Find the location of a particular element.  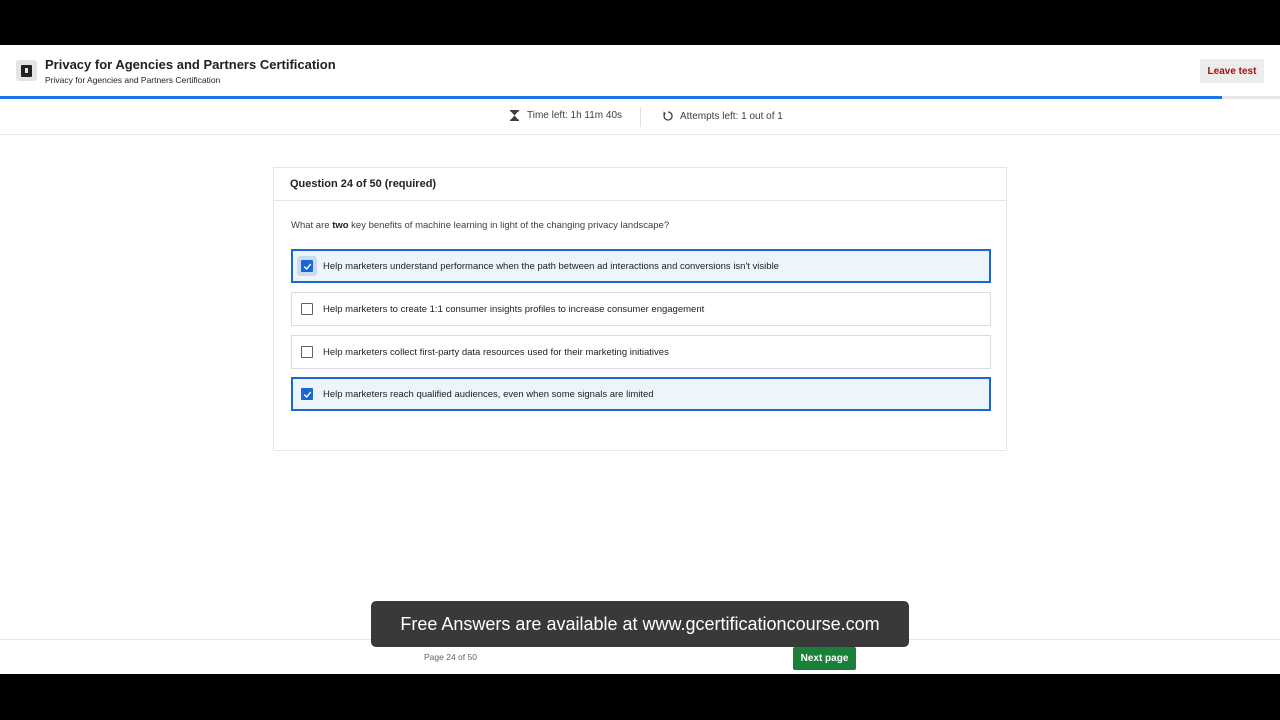

time-left: Time left: 1h 11m 40s is located at coordinates (566, 115).